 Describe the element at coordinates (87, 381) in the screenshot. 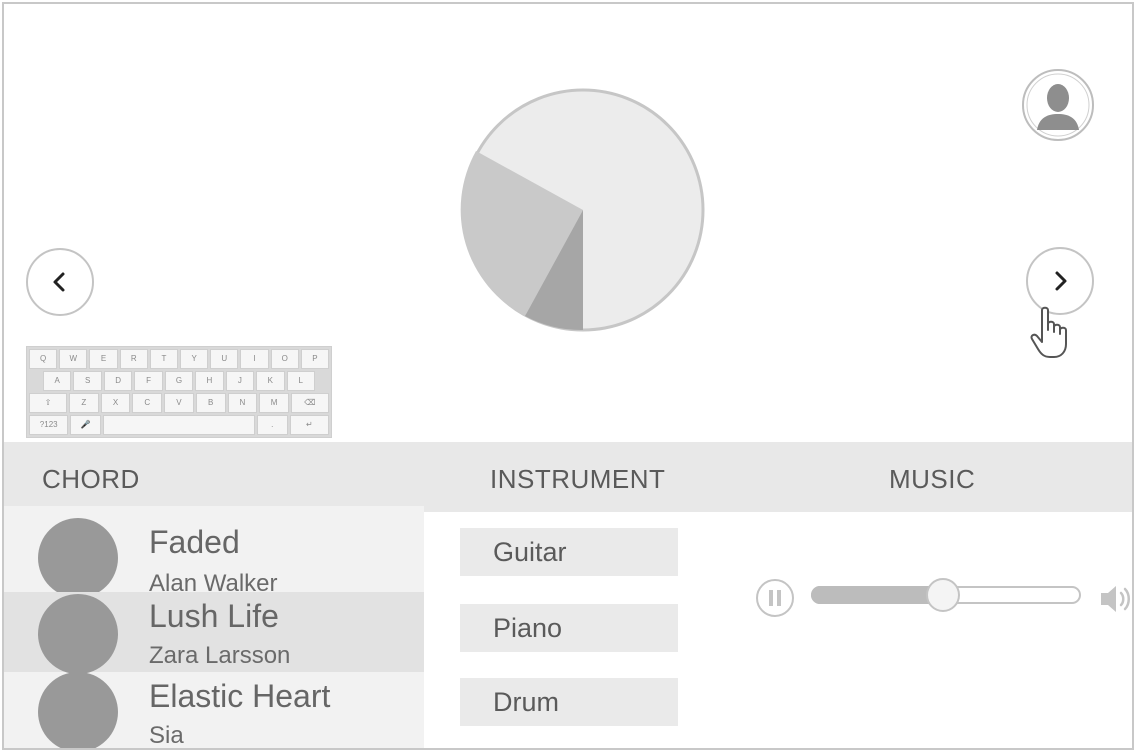

I see `keyboard-key: S` at that location.